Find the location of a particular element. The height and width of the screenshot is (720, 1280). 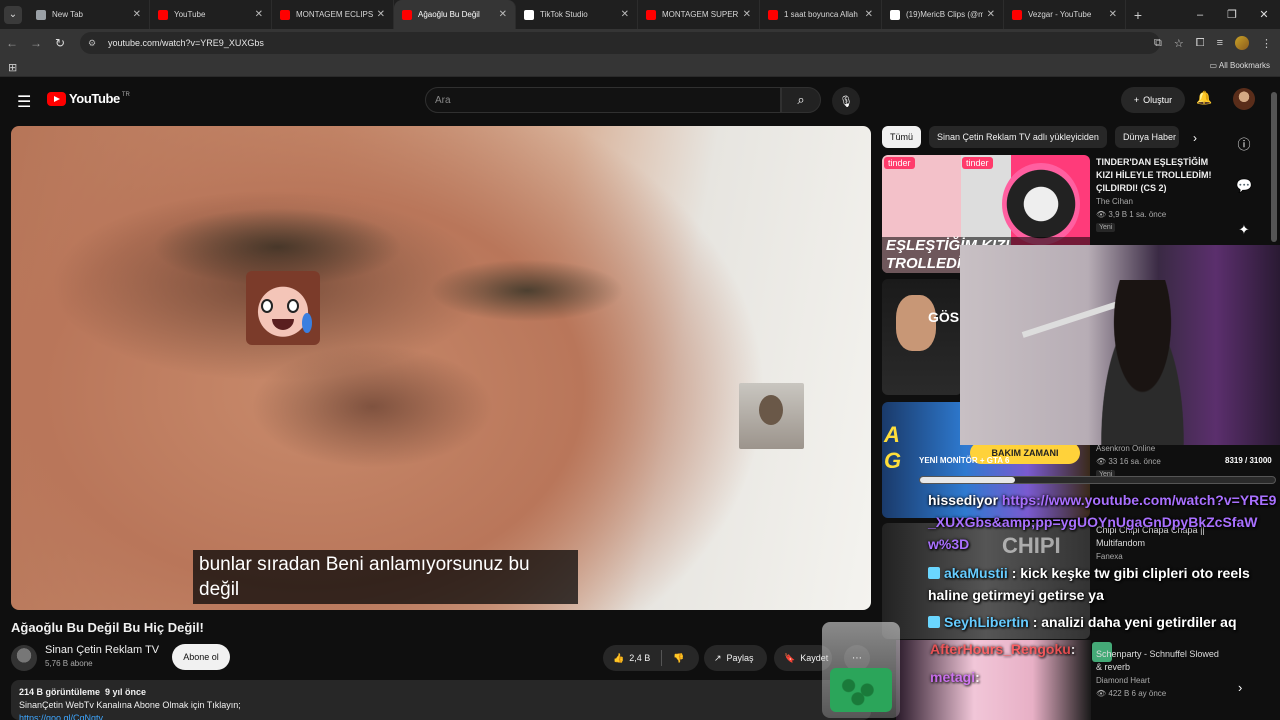

chip-world-news: Dünya Haber is located at coordinates (1146, 137).